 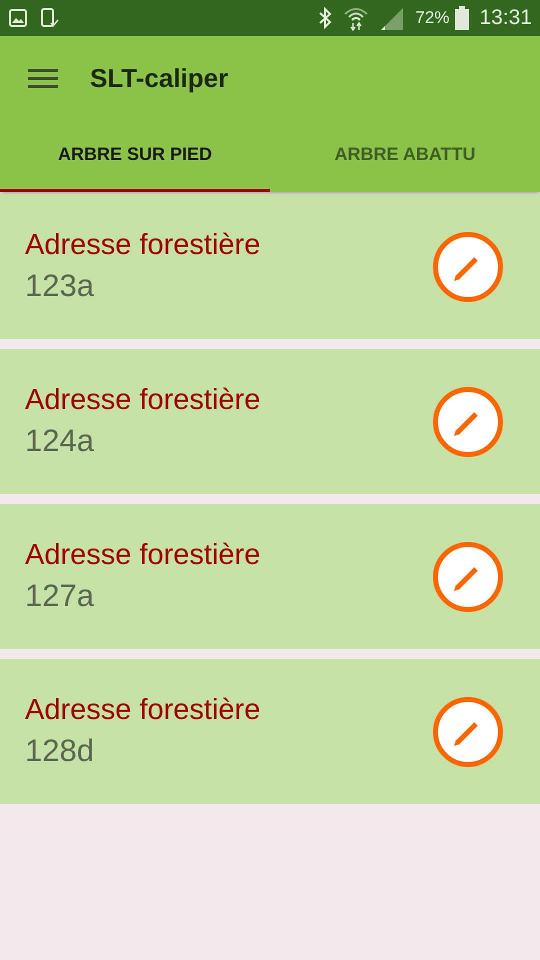 I want to click on bluetooth-icon, so click(x=325, y=18).